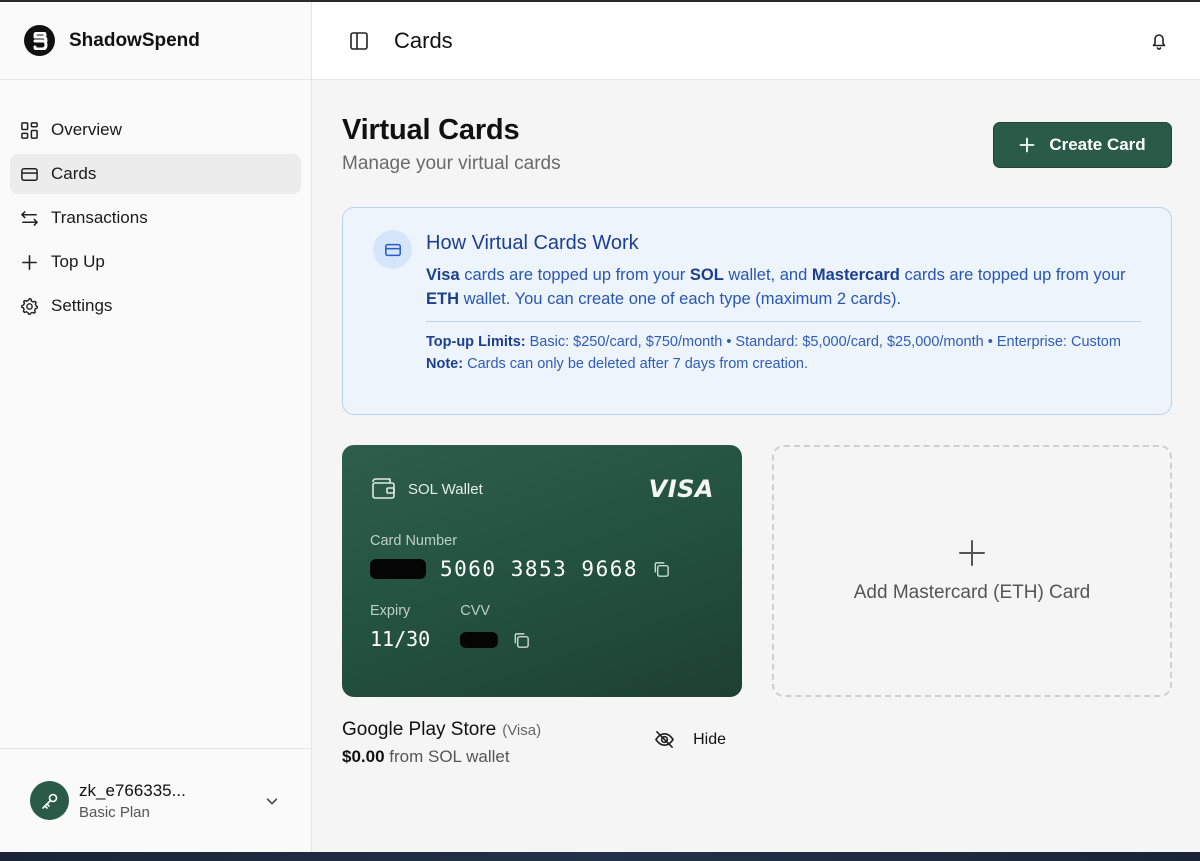  What do you see at coordinates (690, 739) in the screenshot?
I see `hide-card-button: Hide` at bounding box center [690, 739].